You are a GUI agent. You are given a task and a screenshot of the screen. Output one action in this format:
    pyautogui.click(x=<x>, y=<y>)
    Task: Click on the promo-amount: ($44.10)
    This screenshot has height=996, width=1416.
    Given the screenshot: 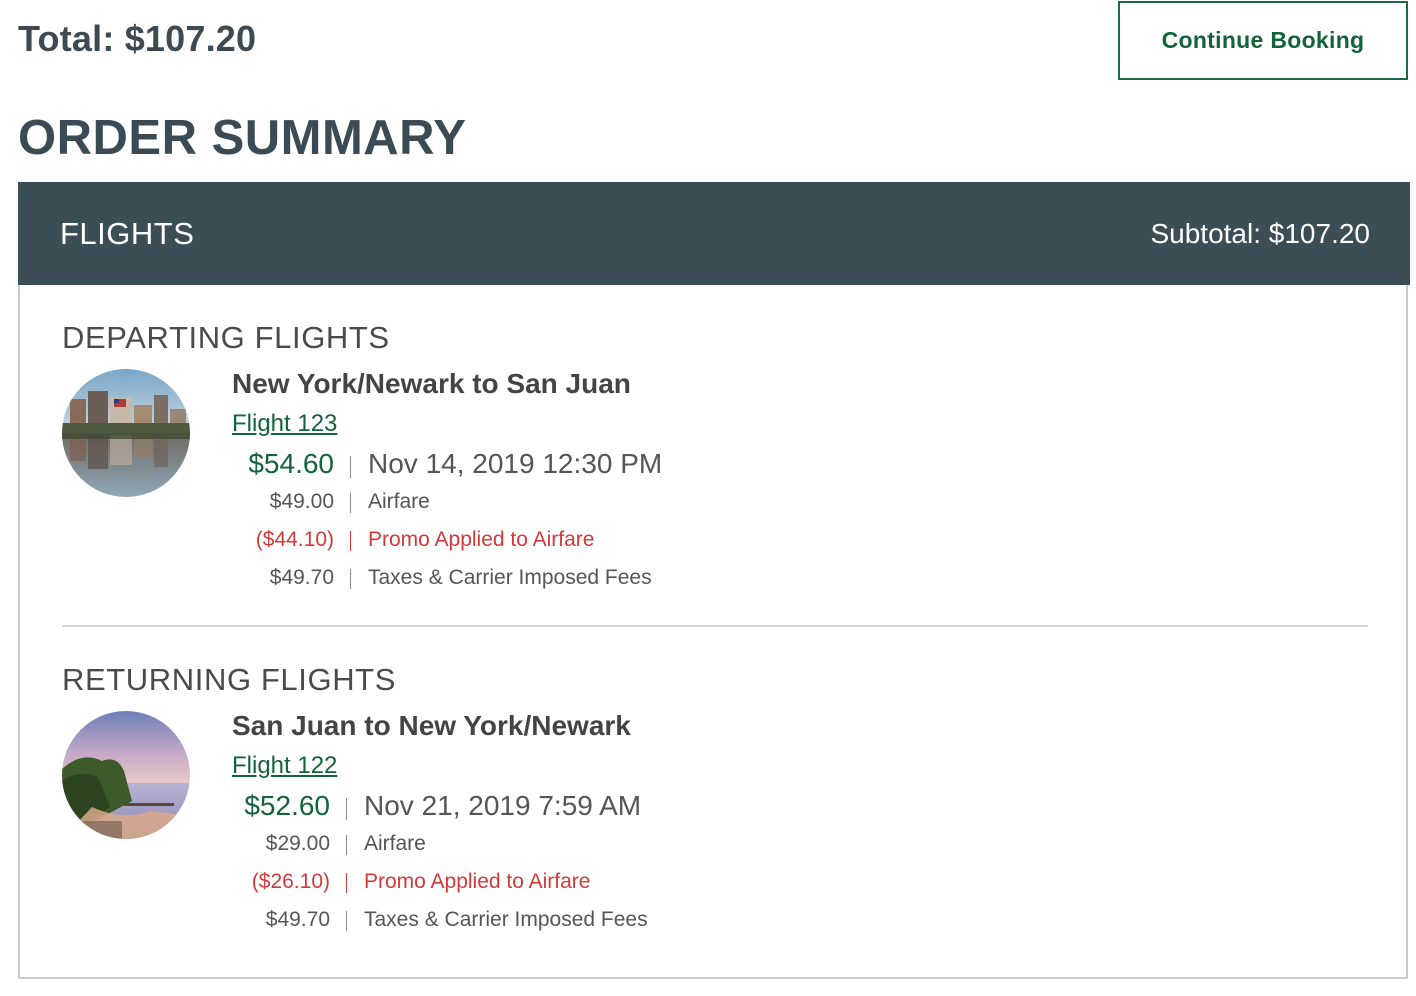 What is the action you would take?
    pyautogui.click(x=294, y=539)
    